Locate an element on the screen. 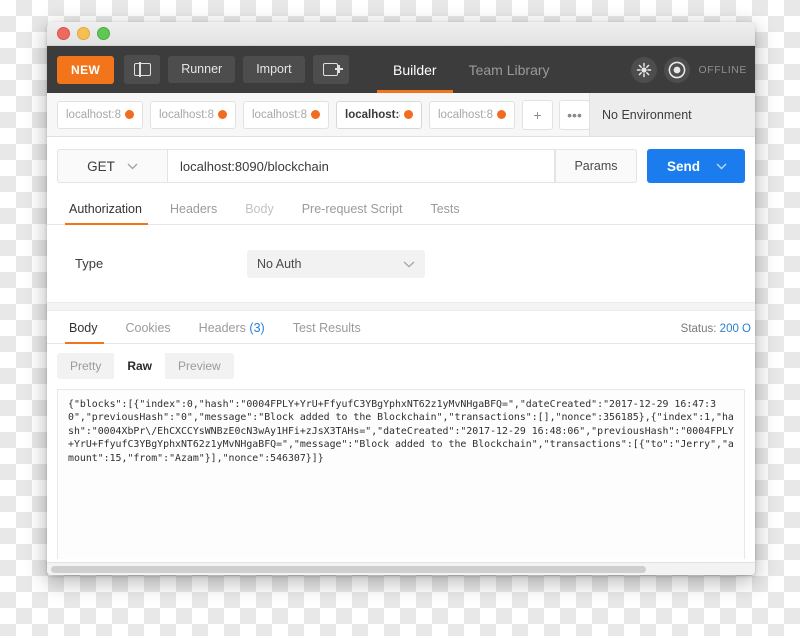  response-format-row: Pretty Raw Preview is located at coordinates (401, 361).